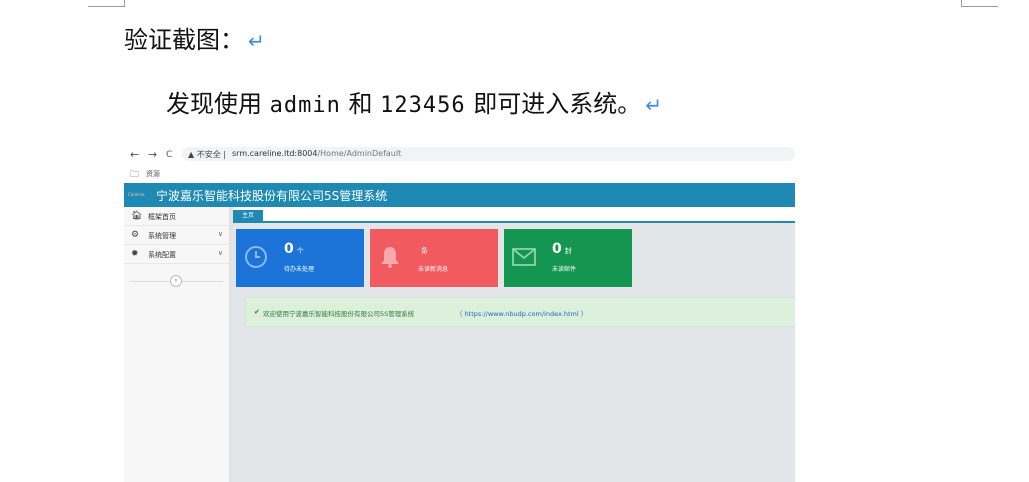 Image resolution: width=1029 pixels, height=482 pixels. What do you see at coordinates (134, 154) in the screenshot?
I see `back-icon: ←` at bounding box center [134, 154].